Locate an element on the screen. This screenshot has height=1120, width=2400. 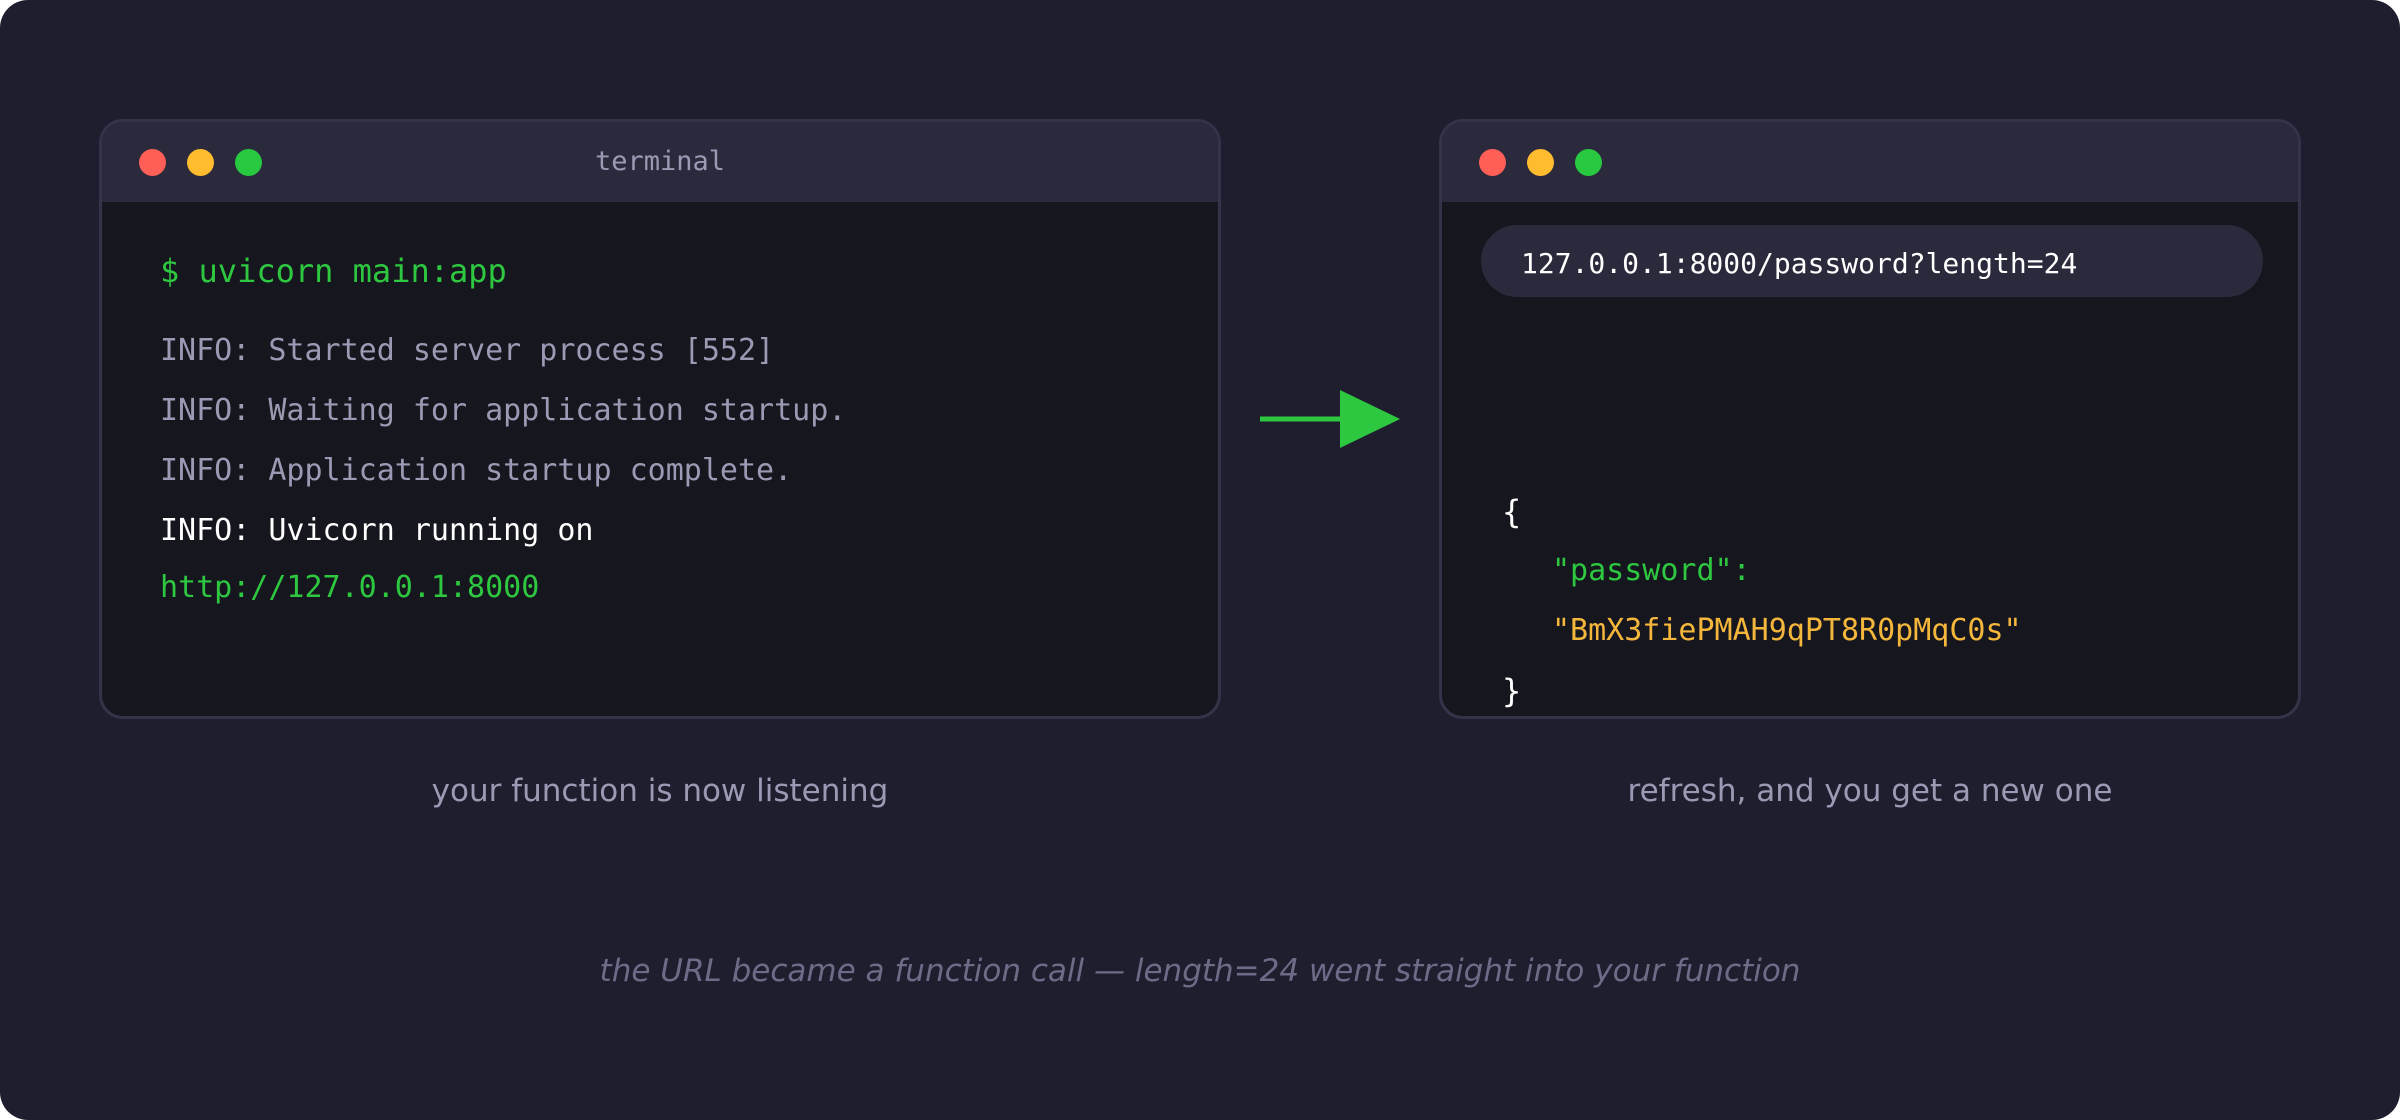
terminal-log-line-running: INFO: Uvicorn running on is located at coordinates (377, 530).